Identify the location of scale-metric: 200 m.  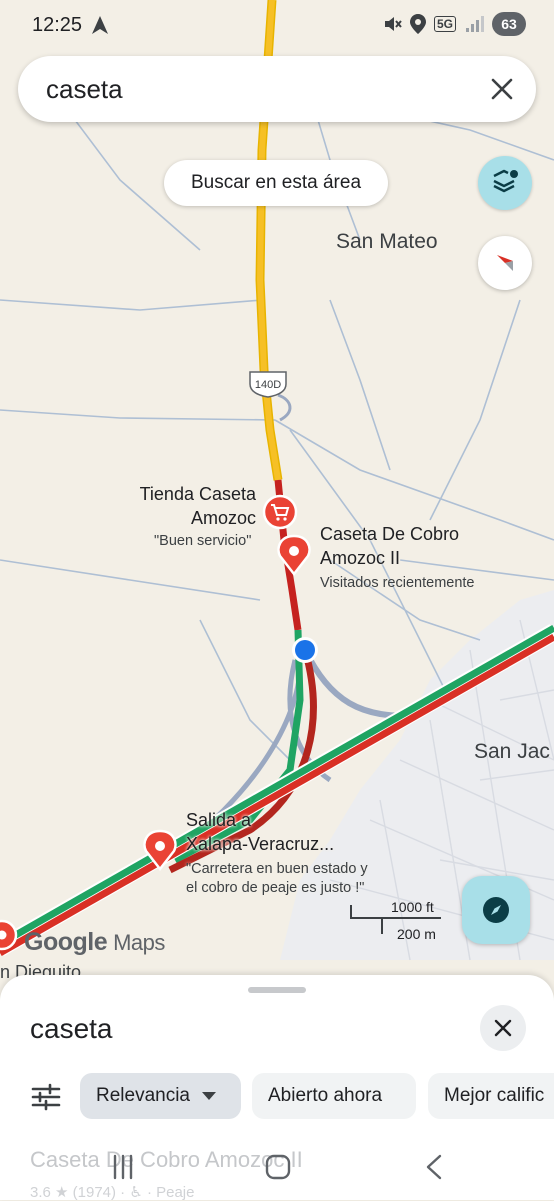
(416, 934).